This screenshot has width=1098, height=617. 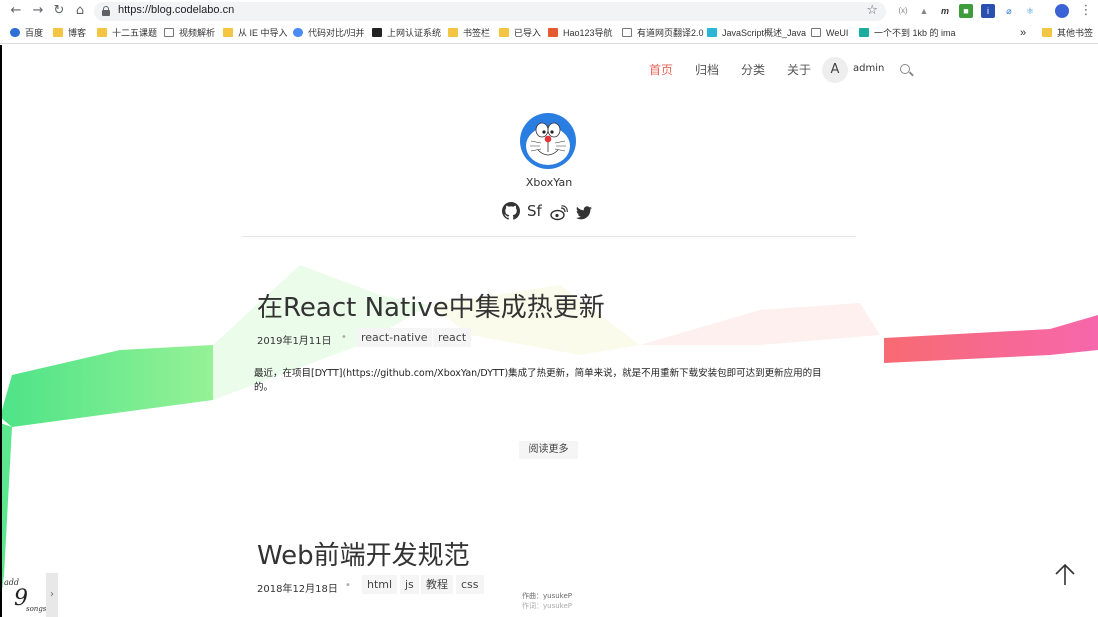 I want to click on doraemon-icon, so click(x=548, y=141).